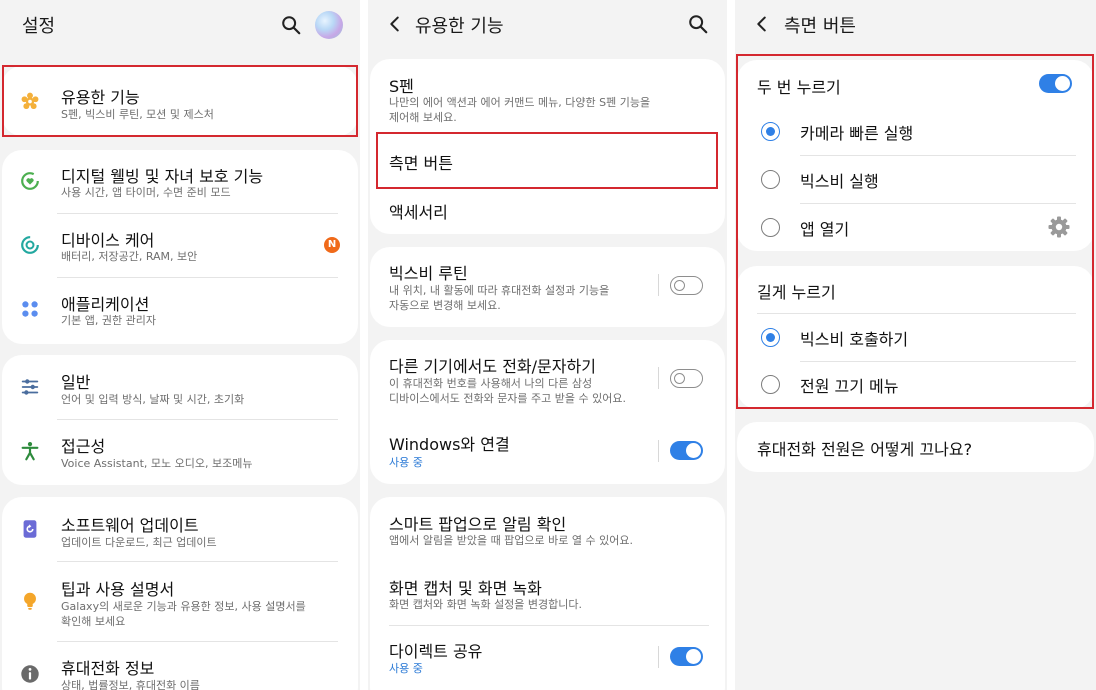  Describe the element at coordinates (146, 192) in the screenshot. I see `item-subtitle: 사용 시간, 앱 타이머, 수면 준비 모드` at that location.